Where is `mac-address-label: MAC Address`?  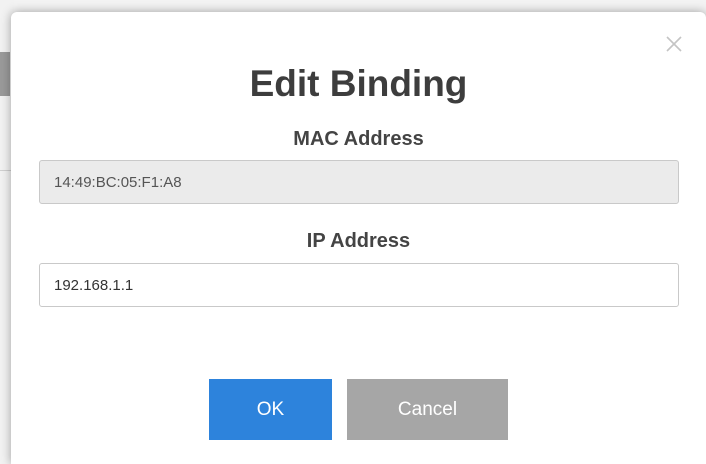 mac-address-label: MAC Address is located at coordinates (358, 139).